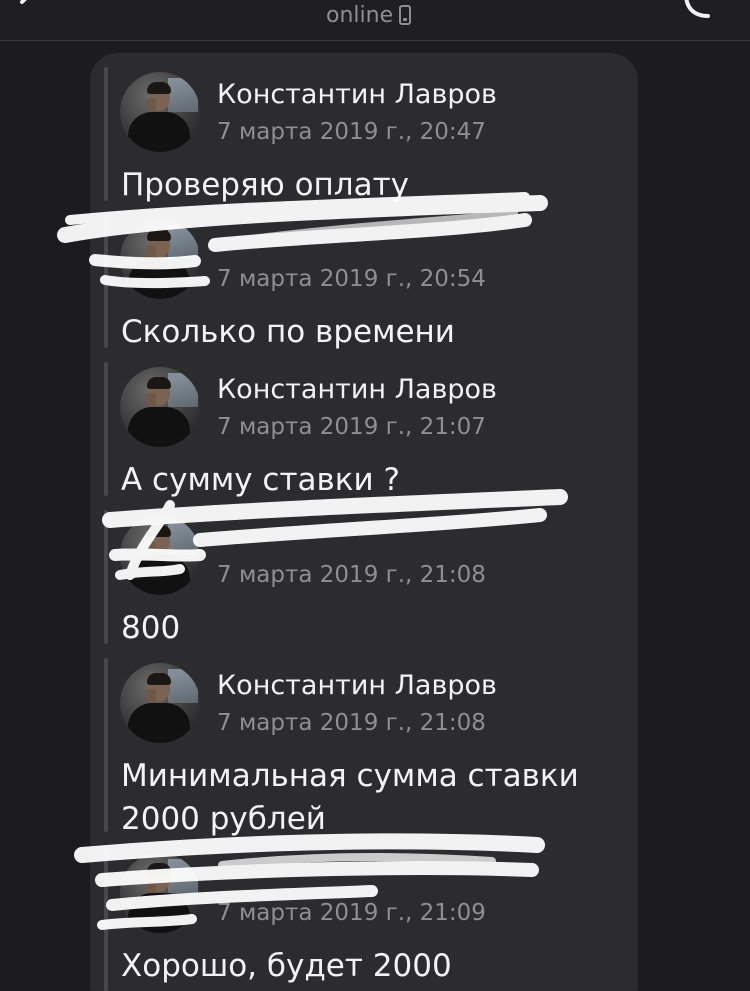 This screenshot has width=750, height=991. What do you see at coordinates (260, 480) in the screenshot?
I see `message-text: А сумму ставки ?` at bounding box center [260, 480].